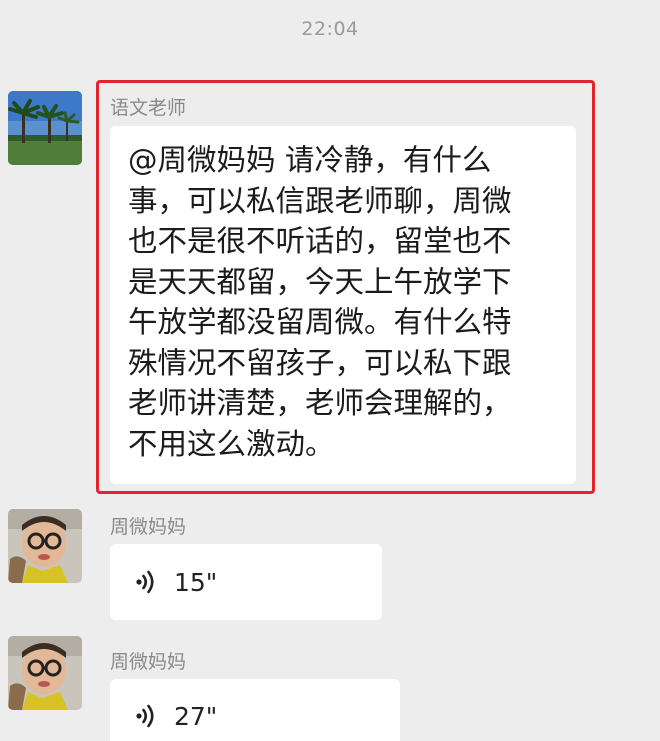  What do you see at coordinates (246, 582) in the screenshot?
I see `voice-message-bubble: 15"` at bounding box center [246, 582].